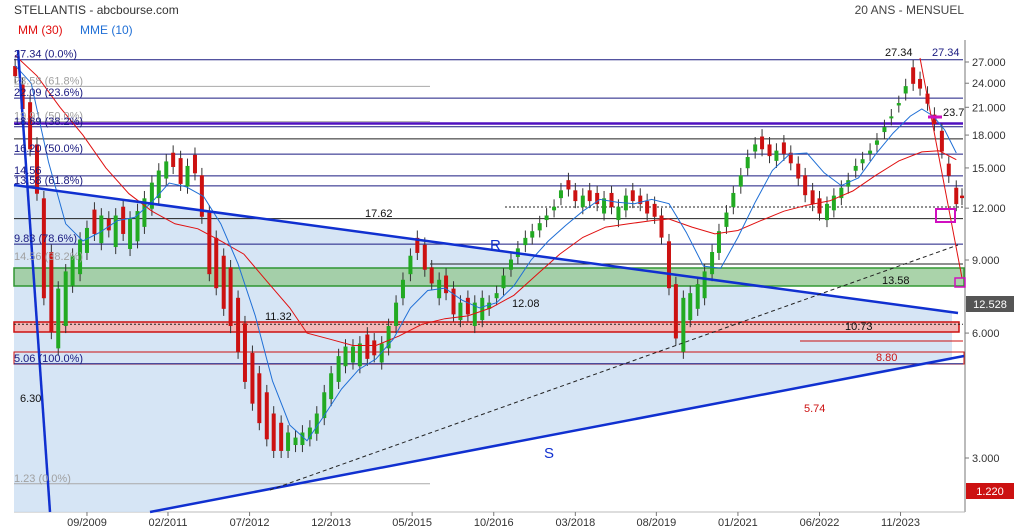  I want to click on x-tick-label: 12/2013, so click(331, 523).